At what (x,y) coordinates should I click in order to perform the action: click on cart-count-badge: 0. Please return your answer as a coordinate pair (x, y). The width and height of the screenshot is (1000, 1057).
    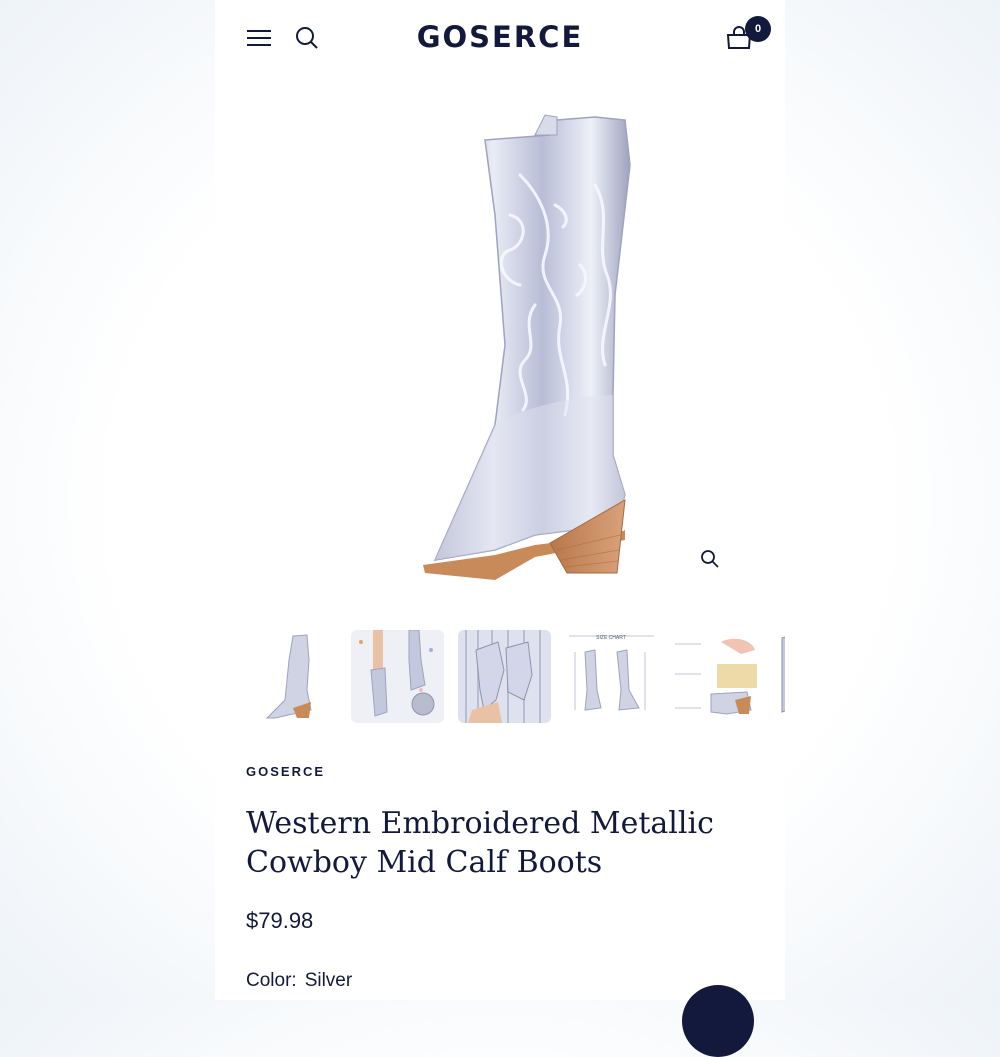
    Looking at the image, I should click on (758, 29).